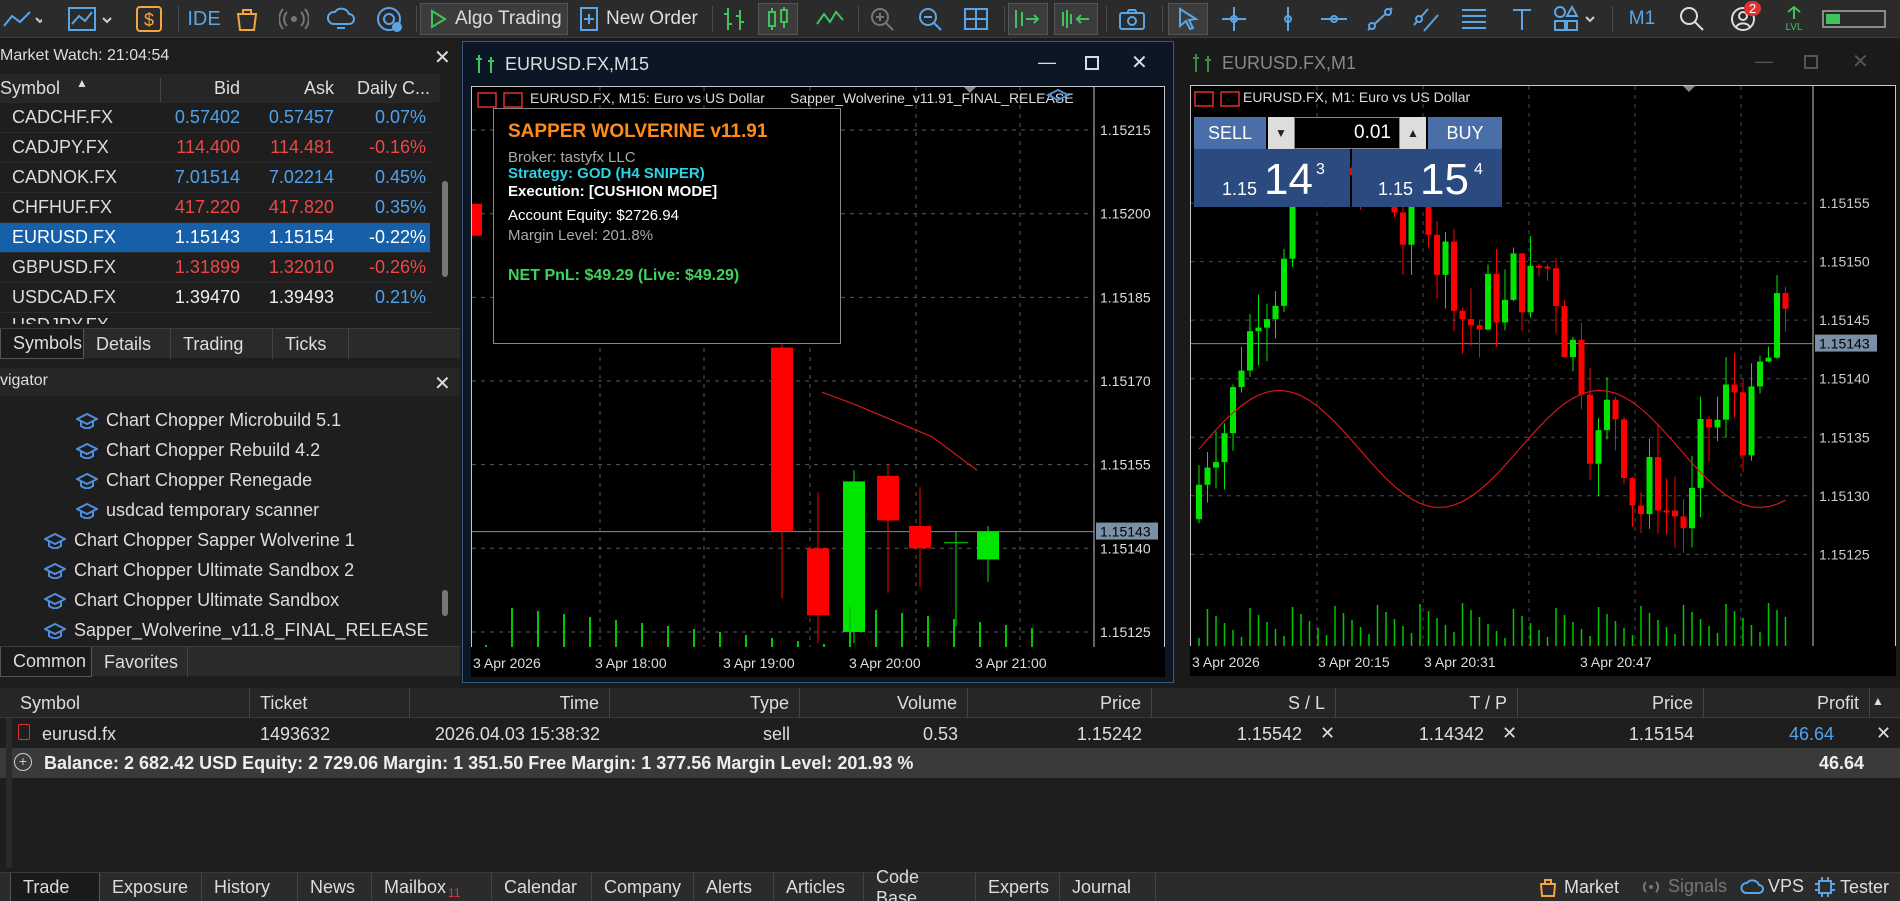  I want to click on tab-trading: Trading, so click(222, 344).